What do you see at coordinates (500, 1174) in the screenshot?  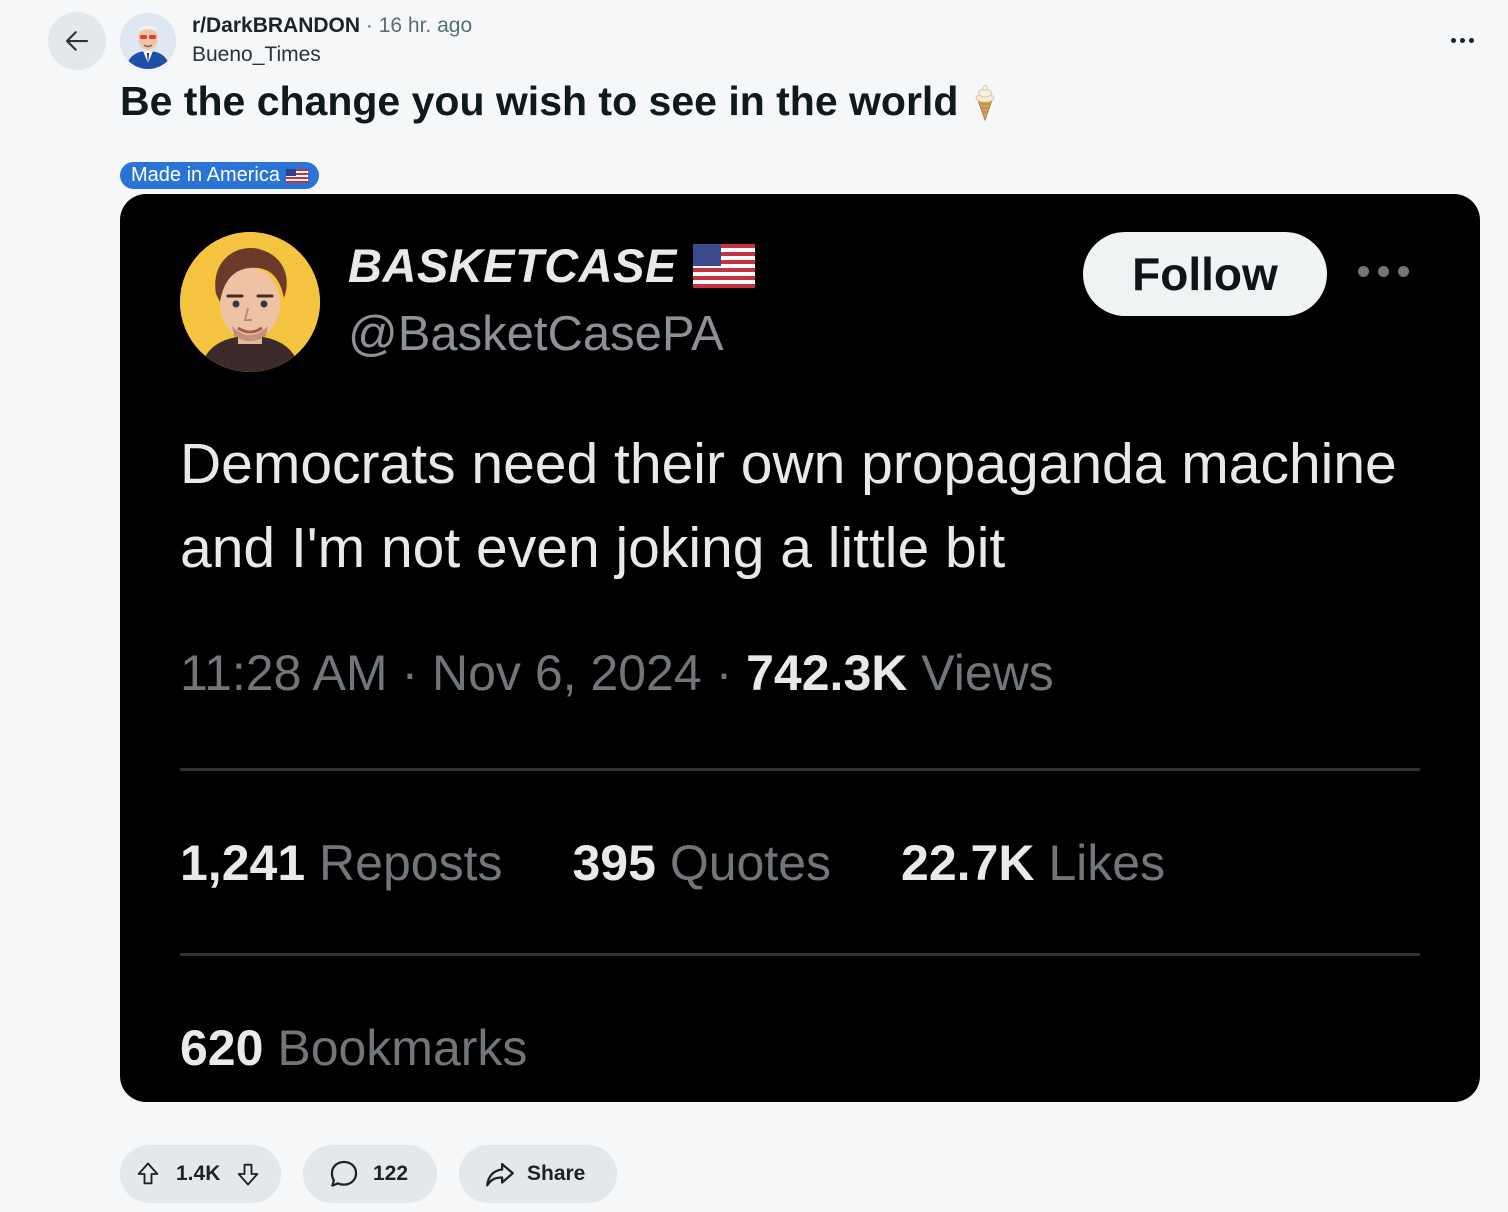 I see `share-arrow-icon` at bounding box center [500, 1174].